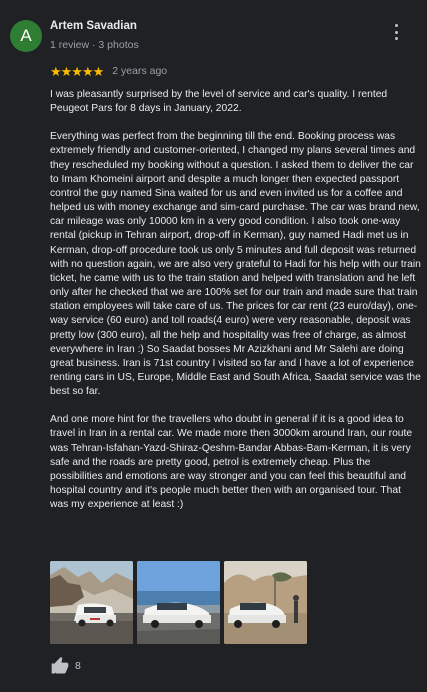 The height and width of the screenshot is (692, 427). I want to click on review-date: 2 years ago, so click(140, 71).